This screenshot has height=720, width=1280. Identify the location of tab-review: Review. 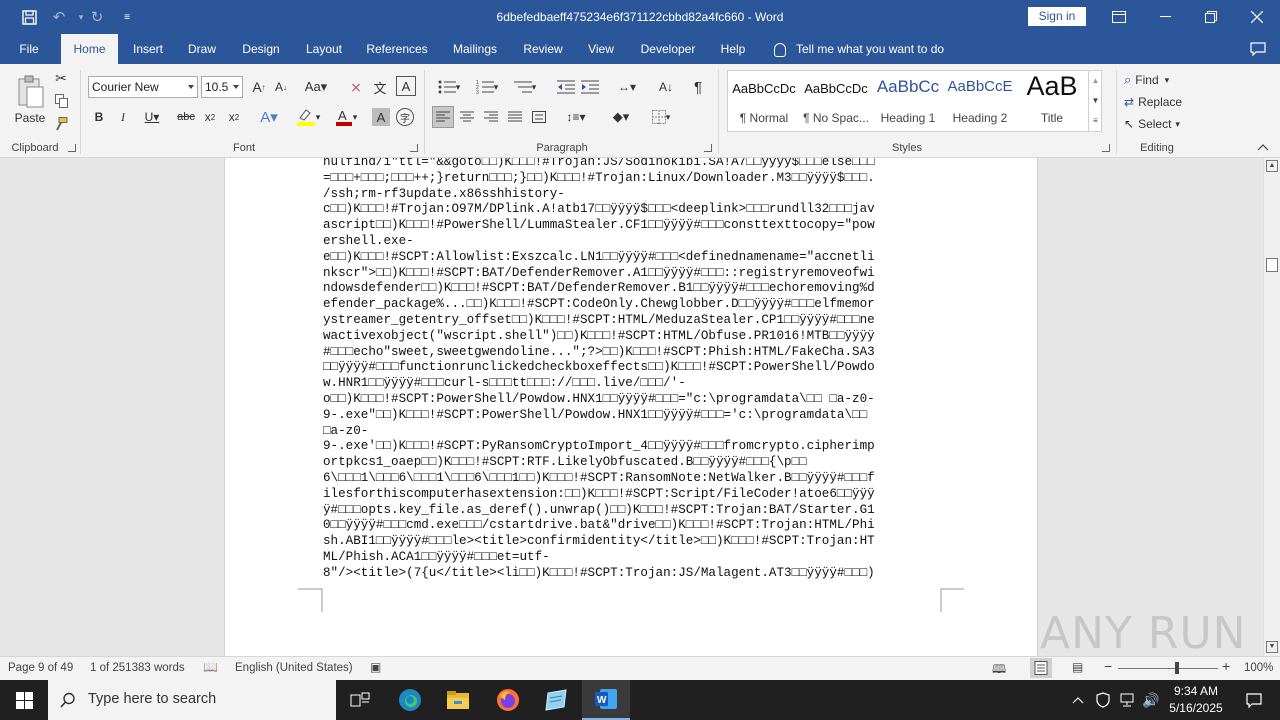
(543, 49).